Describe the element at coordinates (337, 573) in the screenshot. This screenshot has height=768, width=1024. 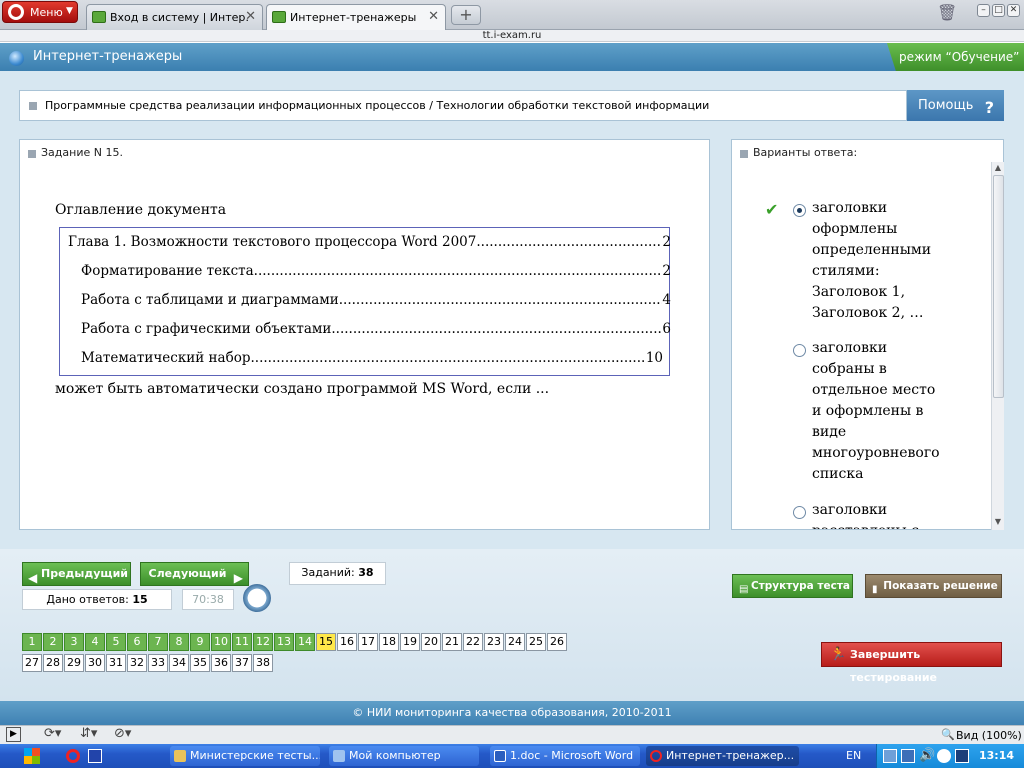
I see `tasks-count: Заданий: 38` at that location.